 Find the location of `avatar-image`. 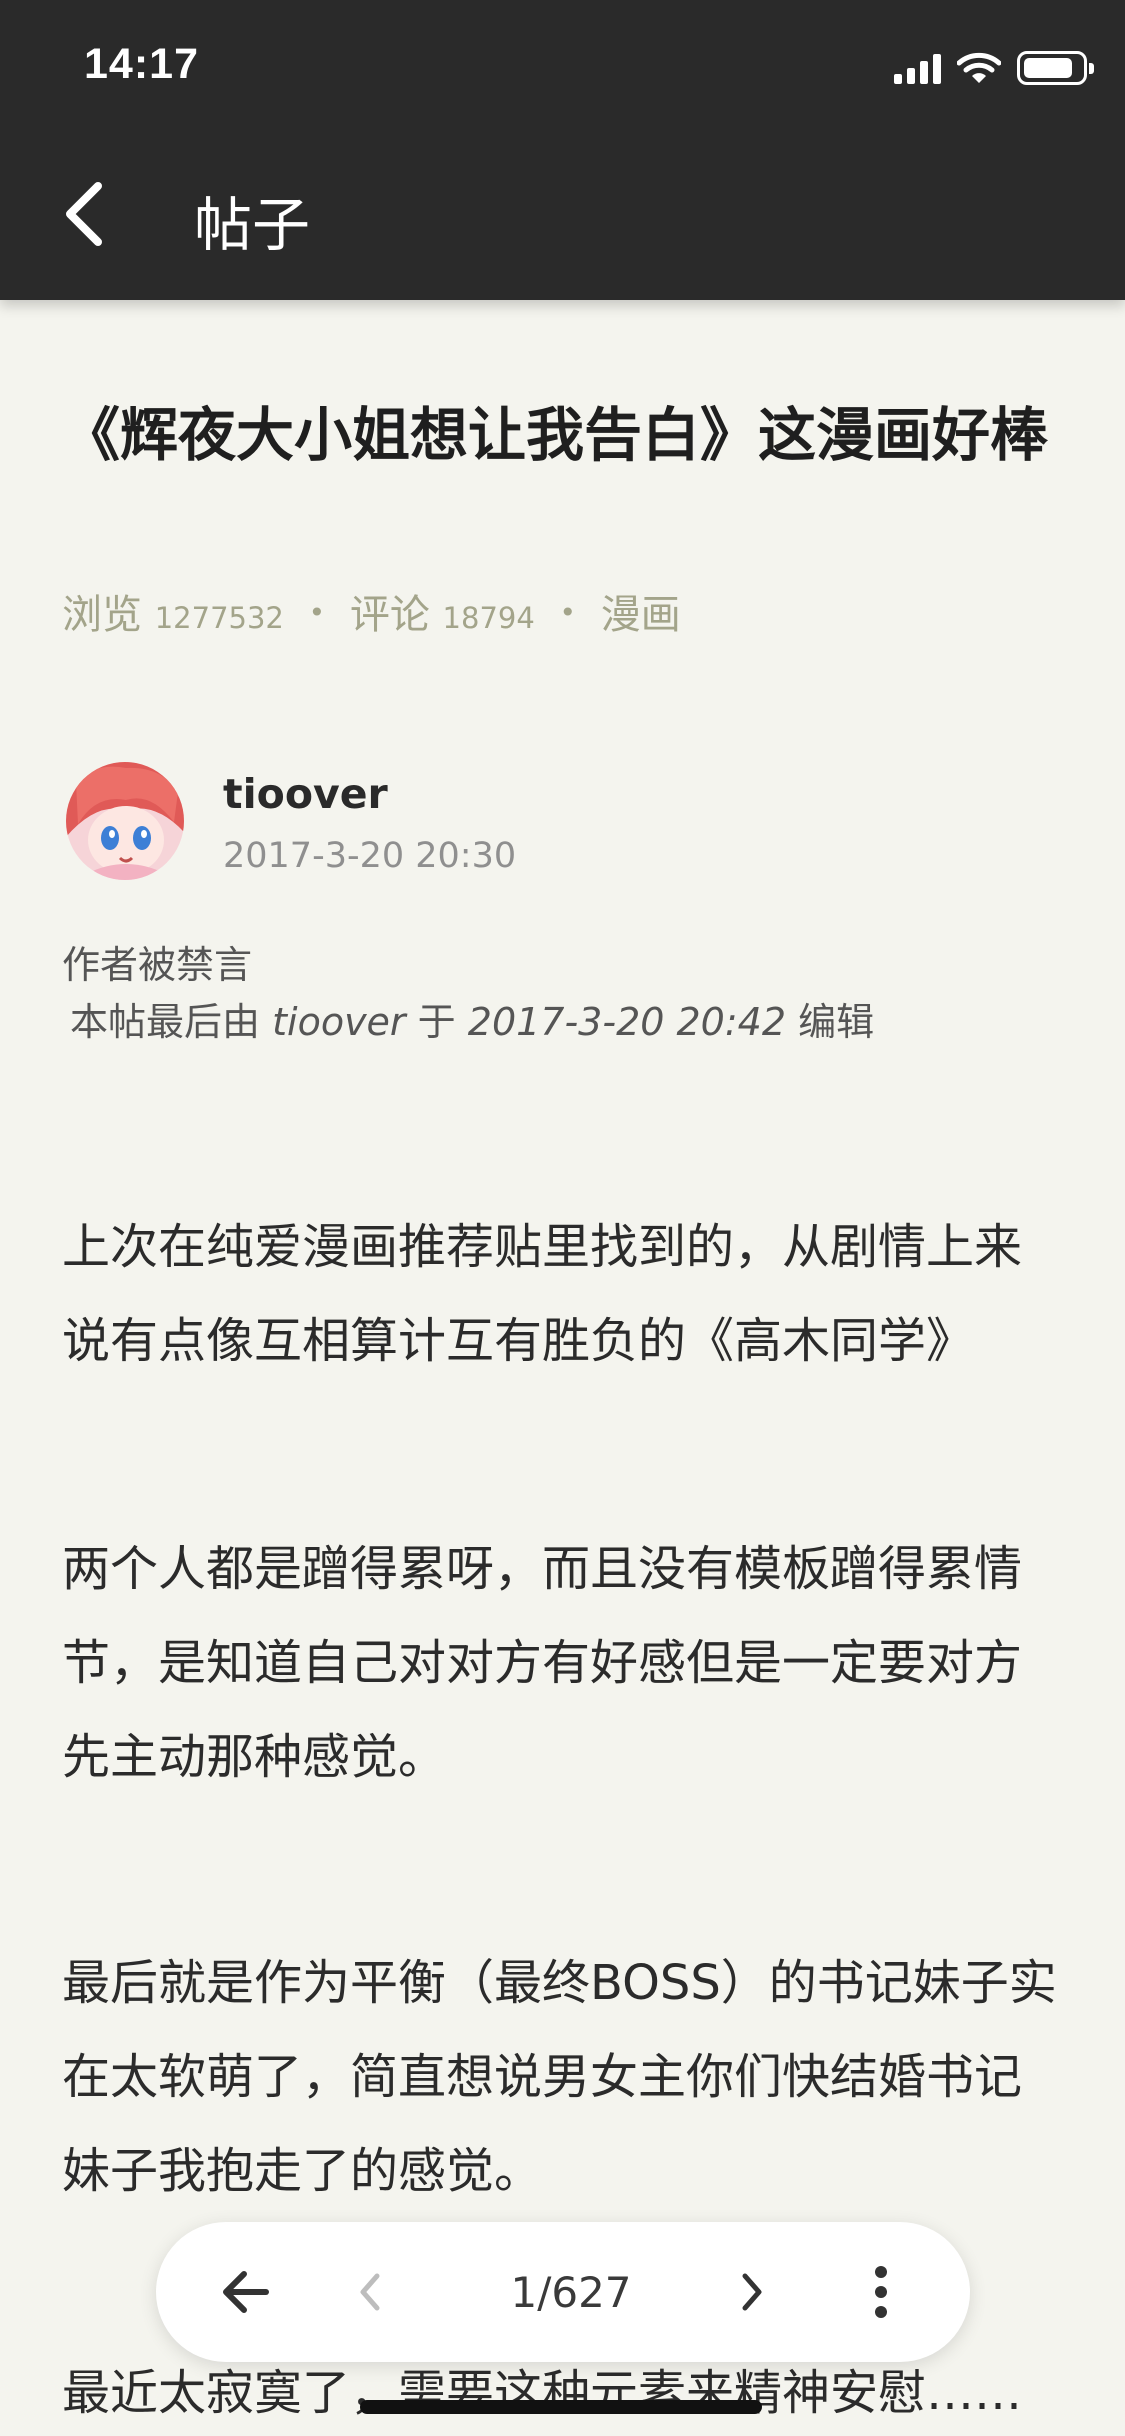

avatar-image is located at coordinates (125, 821).